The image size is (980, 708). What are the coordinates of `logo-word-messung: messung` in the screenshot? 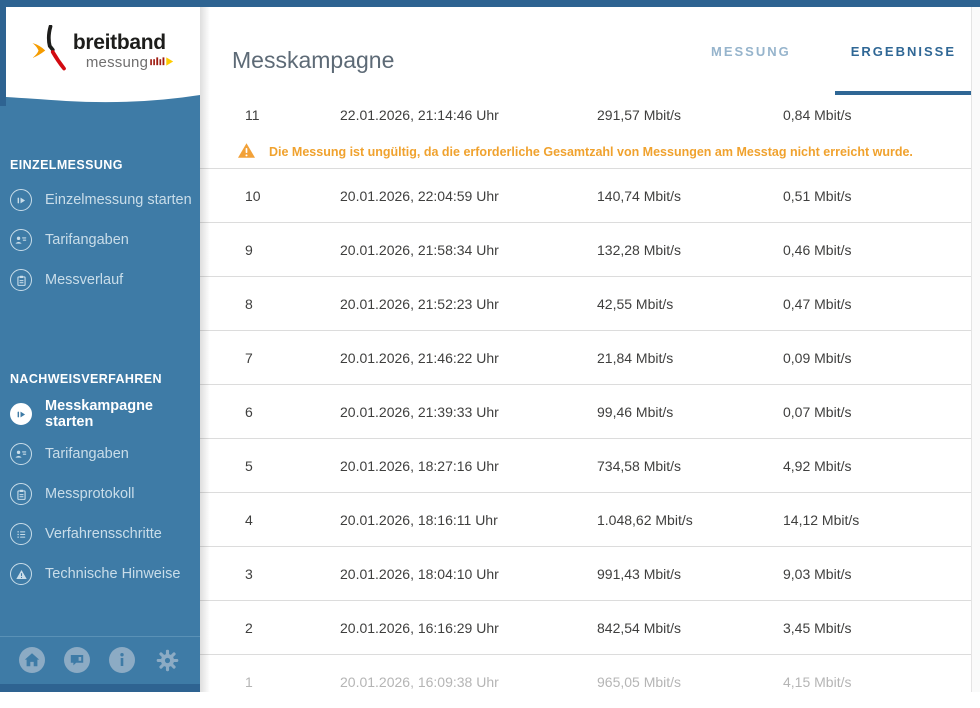 It's located at (117, 62).